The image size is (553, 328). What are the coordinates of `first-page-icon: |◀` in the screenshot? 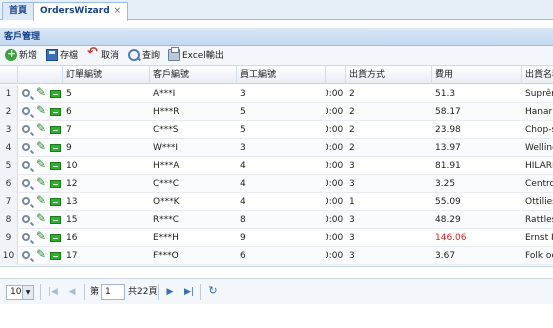 It's located at (53, 292).